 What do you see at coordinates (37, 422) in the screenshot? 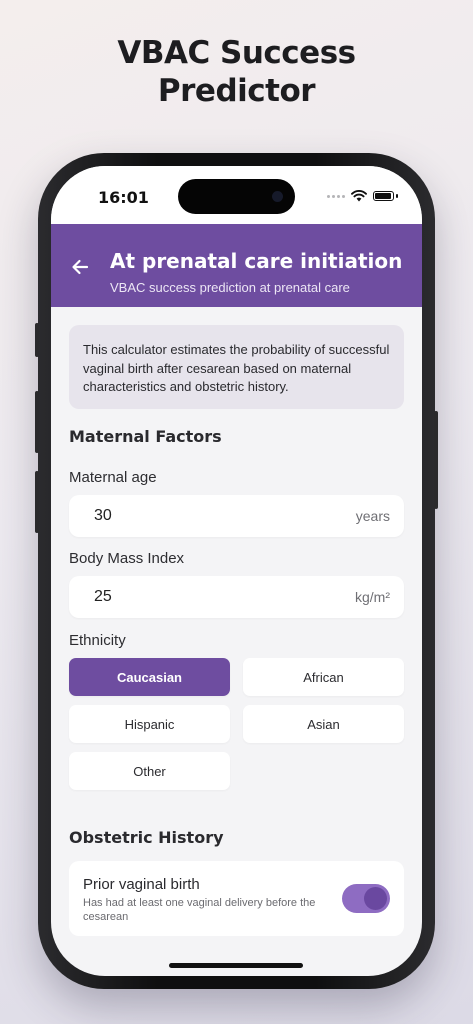
I see `volume-up-button` at bounding box center [37, 422].